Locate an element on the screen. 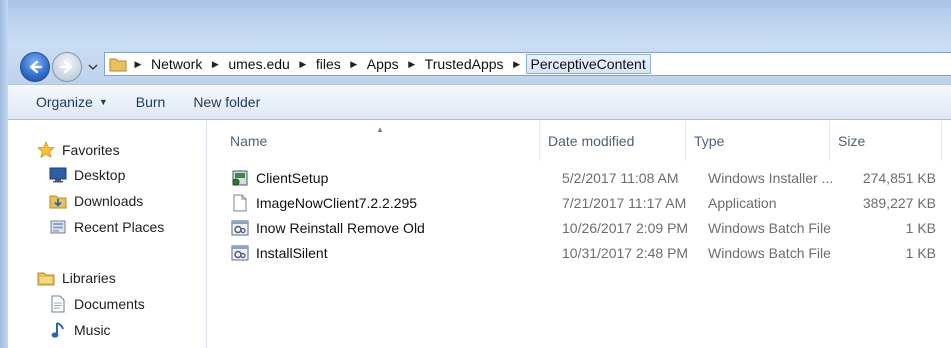 The height and width of the screenshot is (348, 951). star-icon is located at coordinates (46, 150).